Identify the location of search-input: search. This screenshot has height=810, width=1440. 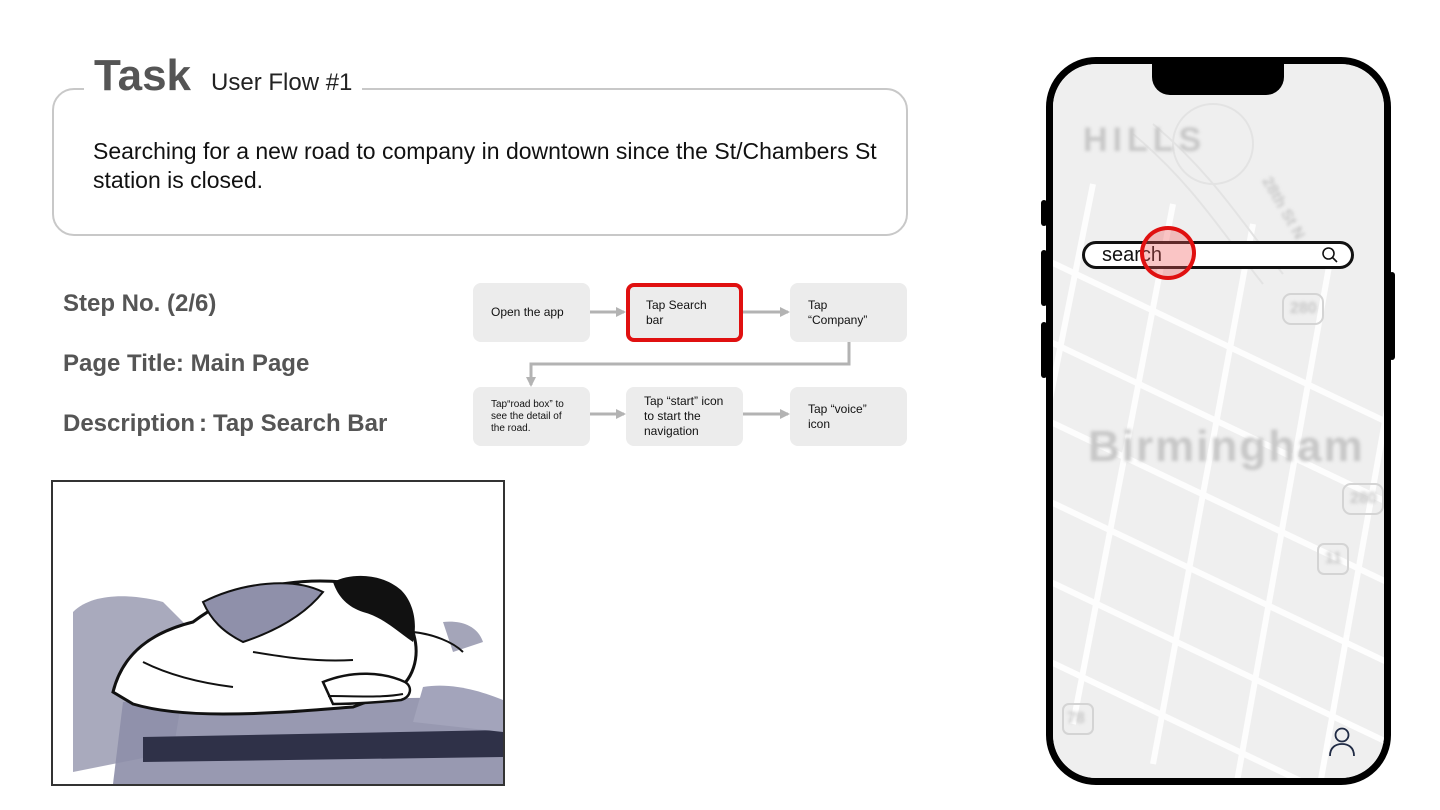
(1218, 255).